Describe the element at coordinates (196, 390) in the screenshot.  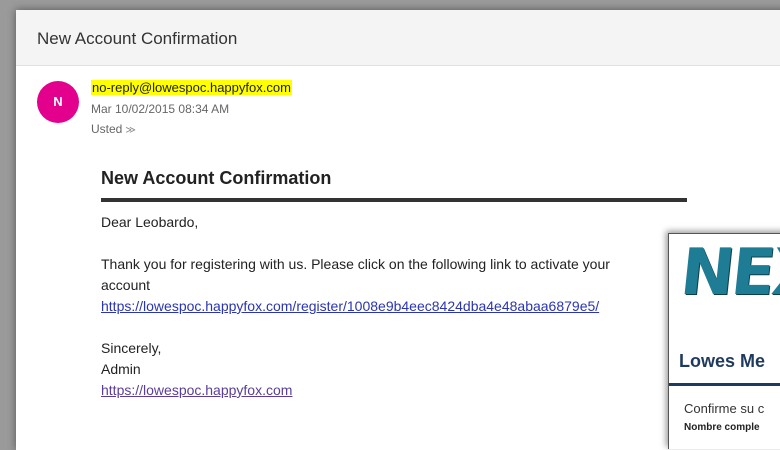
I see `site-link: https://lowespoc.happyfox.com` at that location.